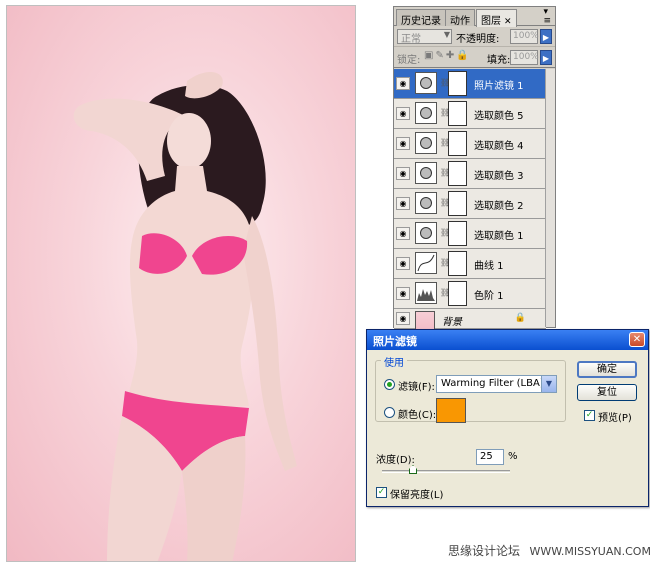 This screenshot has width=650, height=567. Describe the element at coordinates (416, 387) in the screenshot. I see `filter-label: 滤镜(F):` at that location.